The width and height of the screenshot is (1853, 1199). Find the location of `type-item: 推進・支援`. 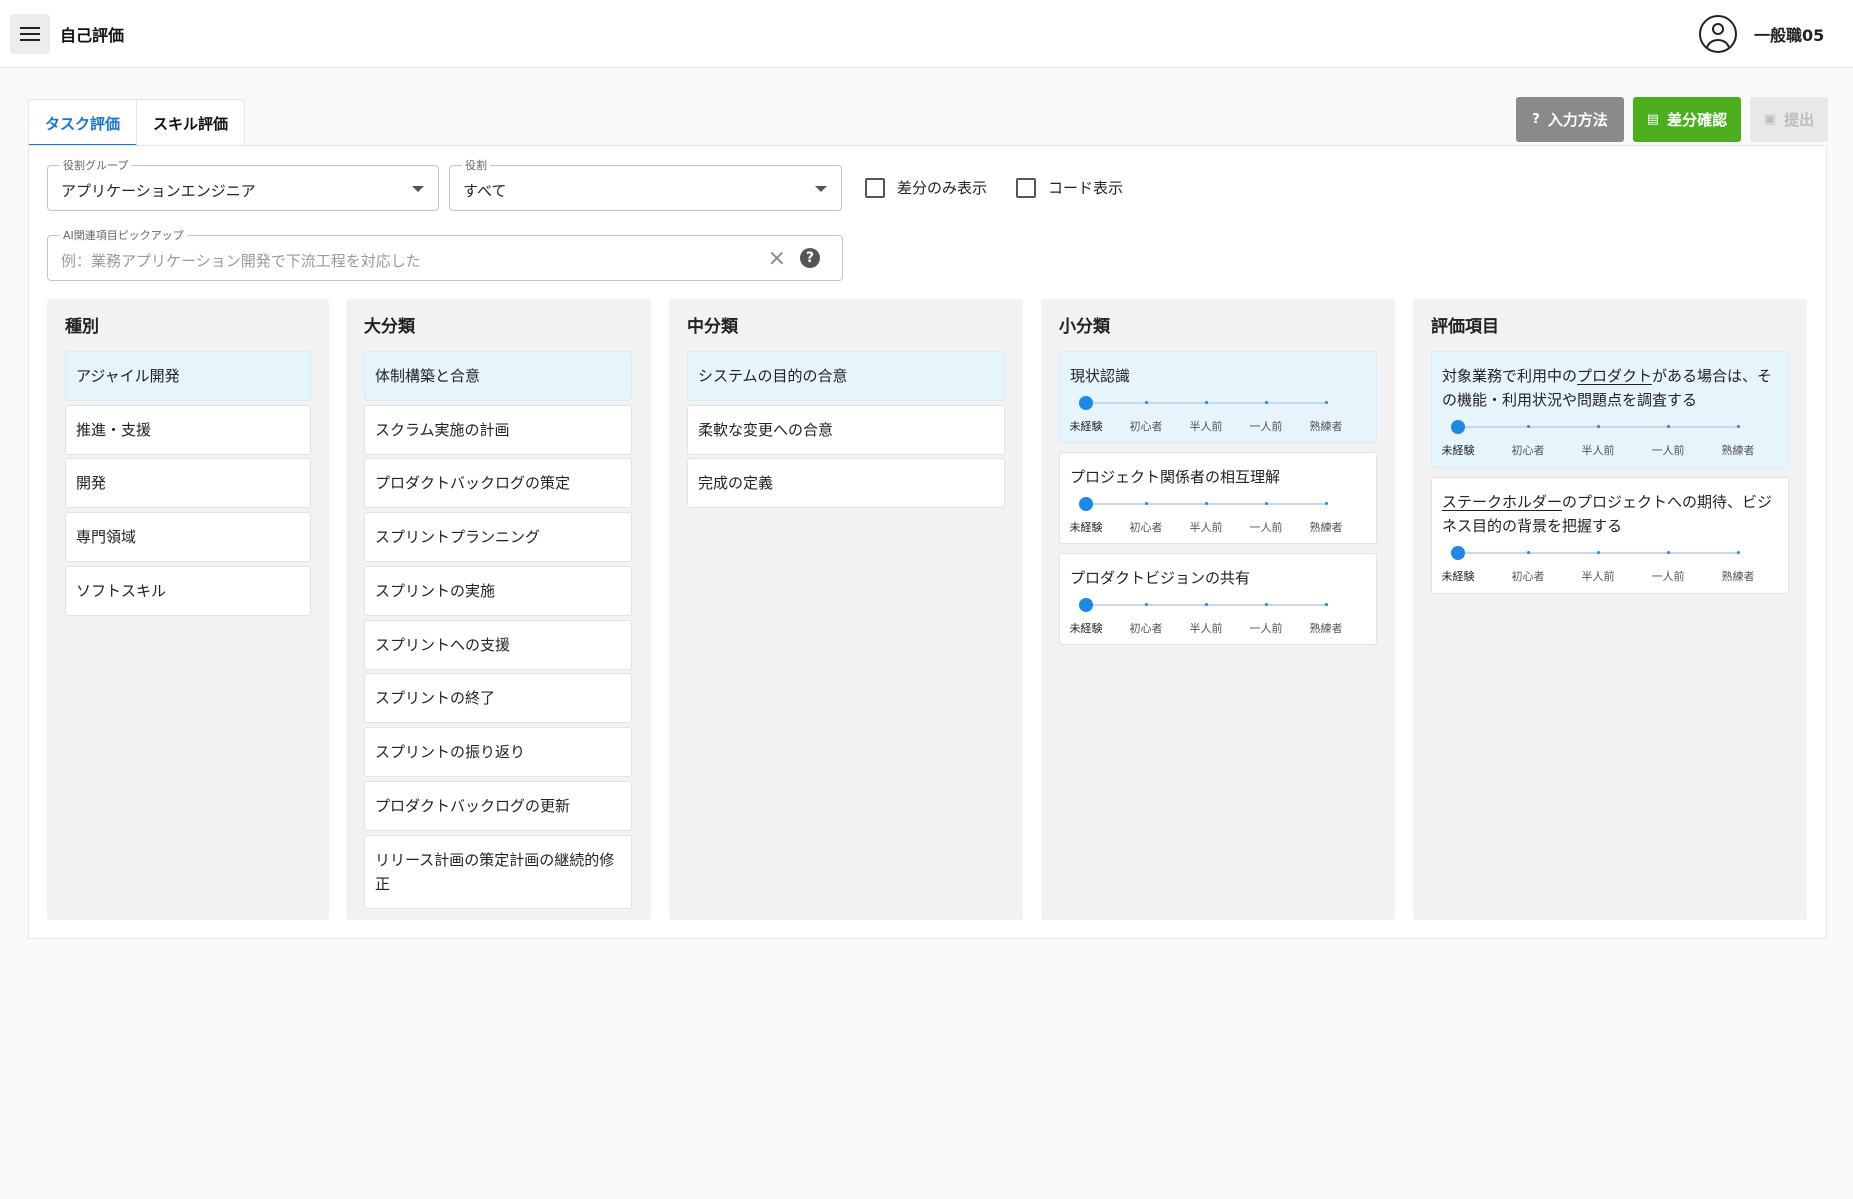

type-item: 推進・支援 is located at coordinates (188, 430).